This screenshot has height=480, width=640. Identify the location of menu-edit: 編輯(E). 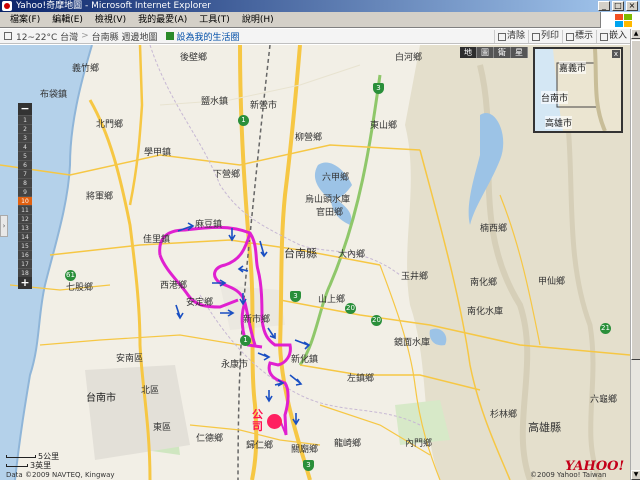
(67, 20).